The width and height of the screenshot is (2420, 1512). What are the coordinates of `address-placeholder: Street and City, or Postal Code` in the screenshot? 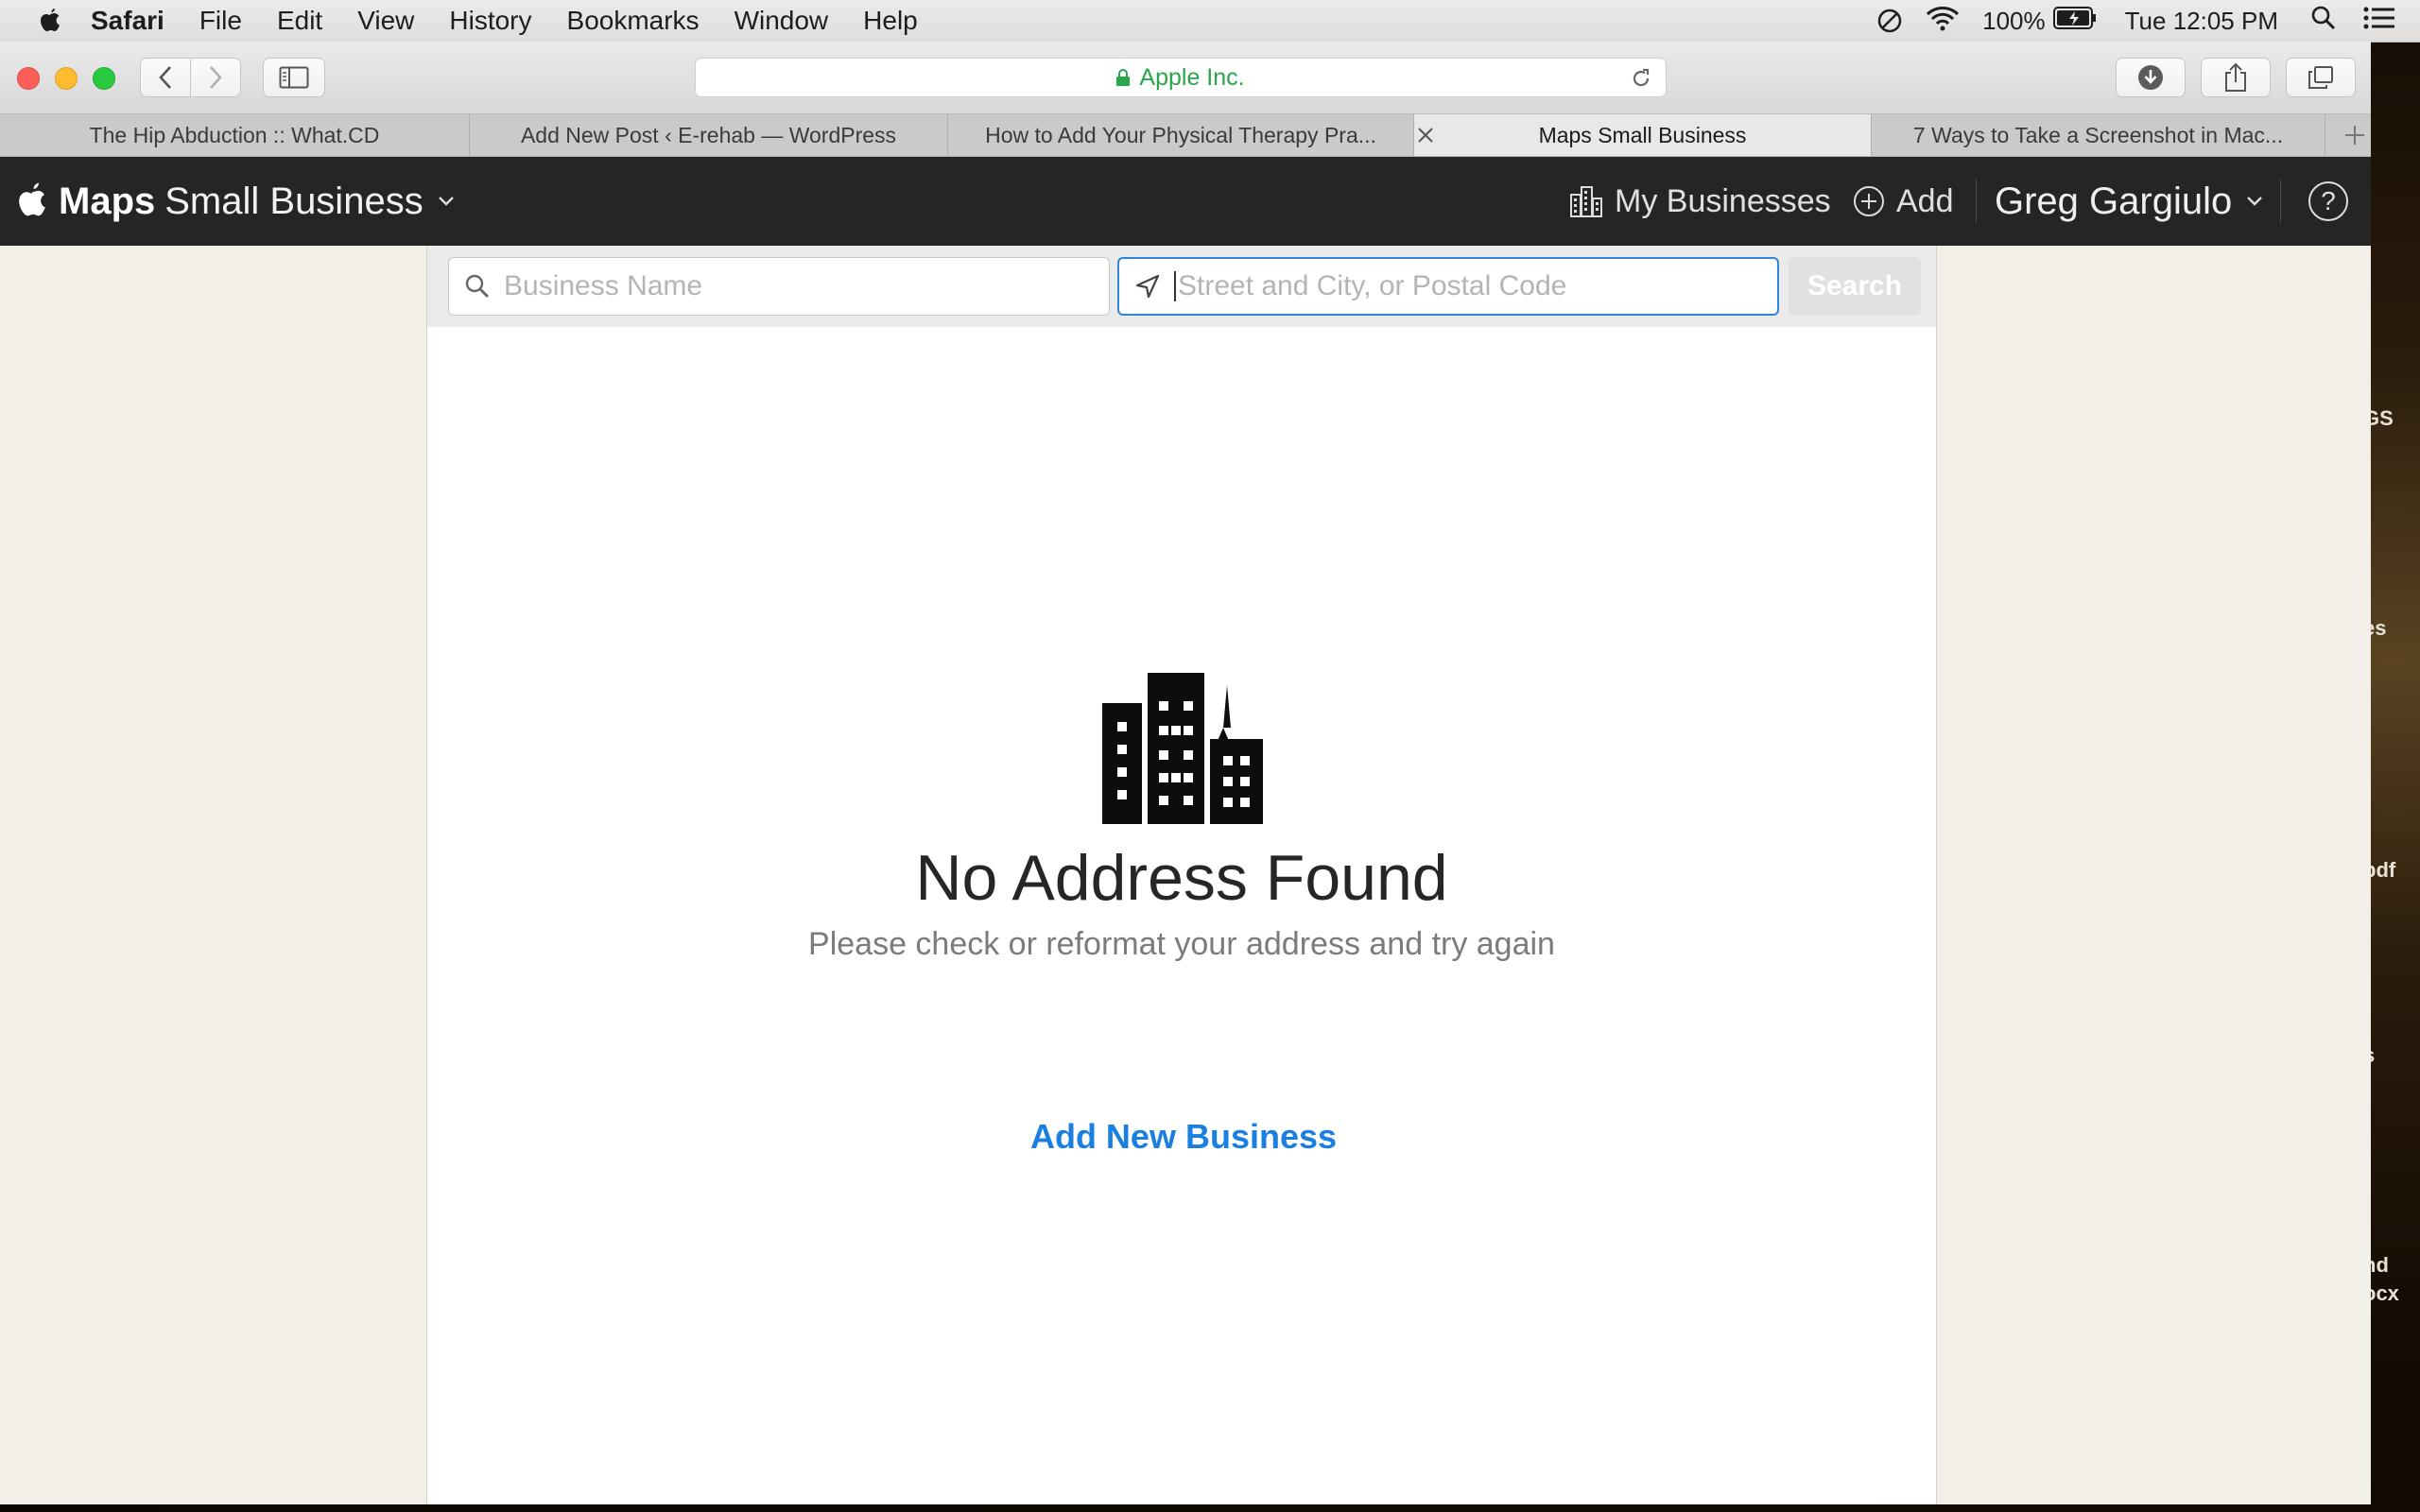 It's located at (1373, 285).